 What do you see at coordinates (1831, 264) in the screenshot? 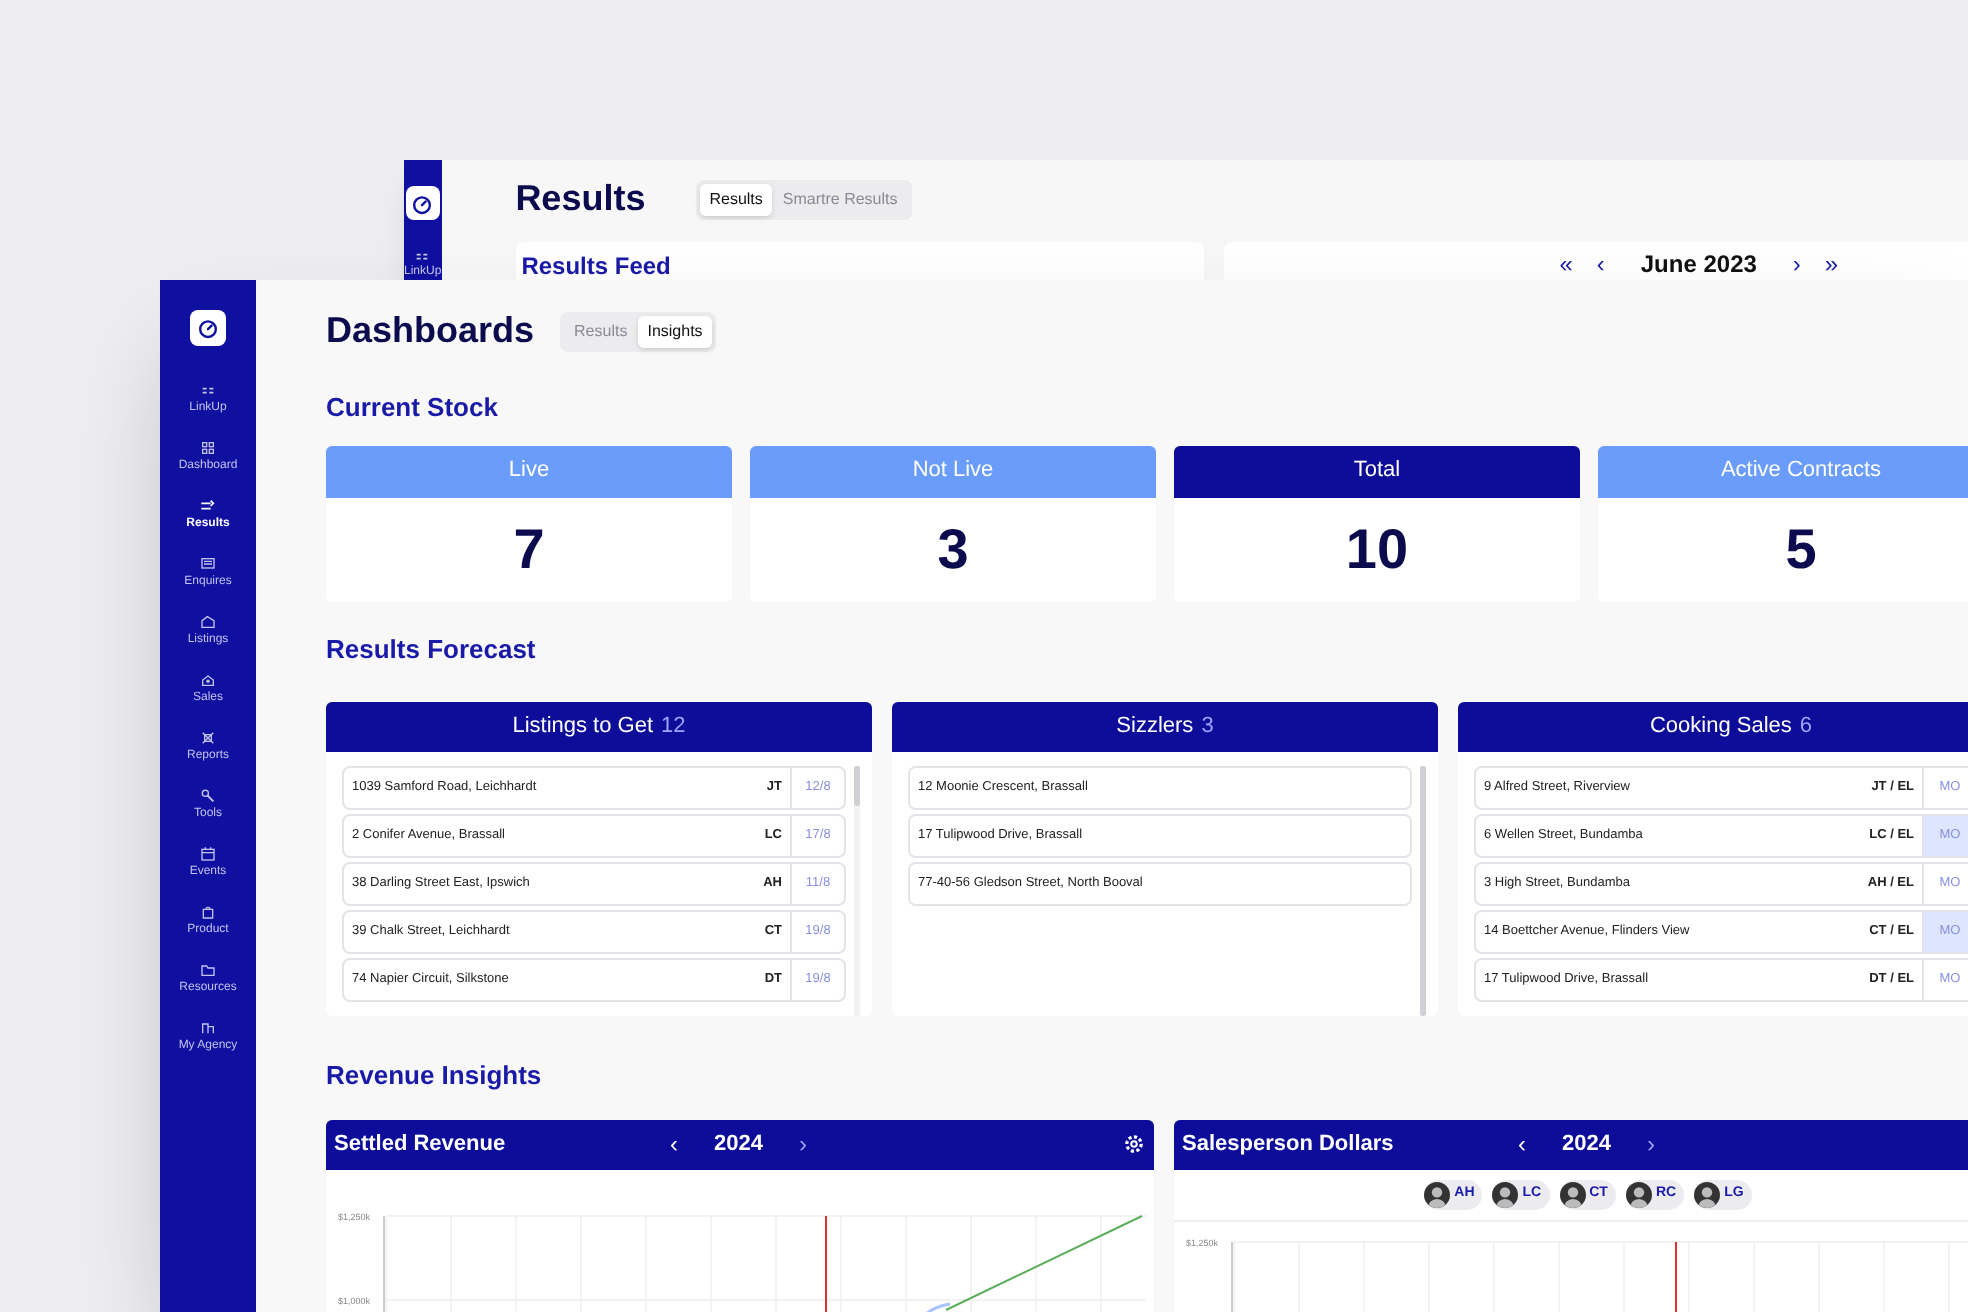
I see `last-button: »` at bounding box center [1831, 264].